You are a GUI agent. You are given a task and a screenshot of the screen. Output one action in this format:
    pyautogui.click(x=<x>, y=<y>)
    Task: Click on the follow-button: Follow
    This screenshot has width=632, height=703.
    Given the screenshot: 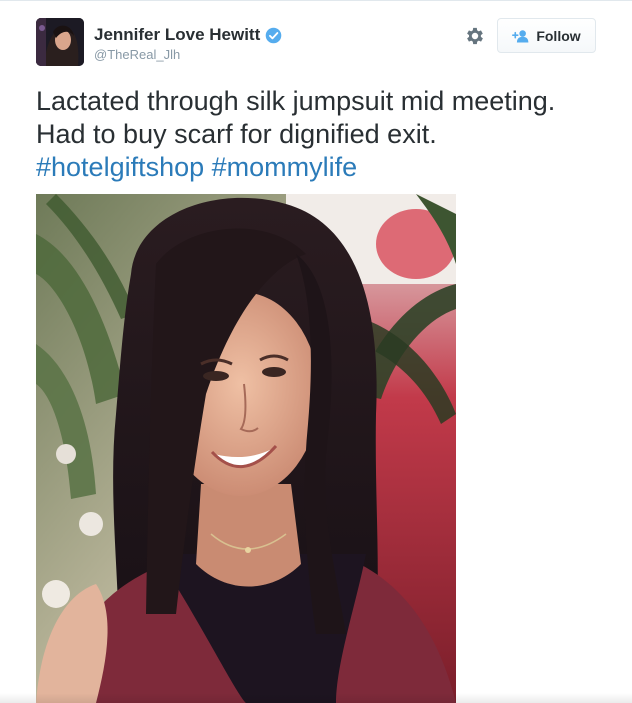 What is the action you would take?
    pyautogui.click(x=546, y=35)
    